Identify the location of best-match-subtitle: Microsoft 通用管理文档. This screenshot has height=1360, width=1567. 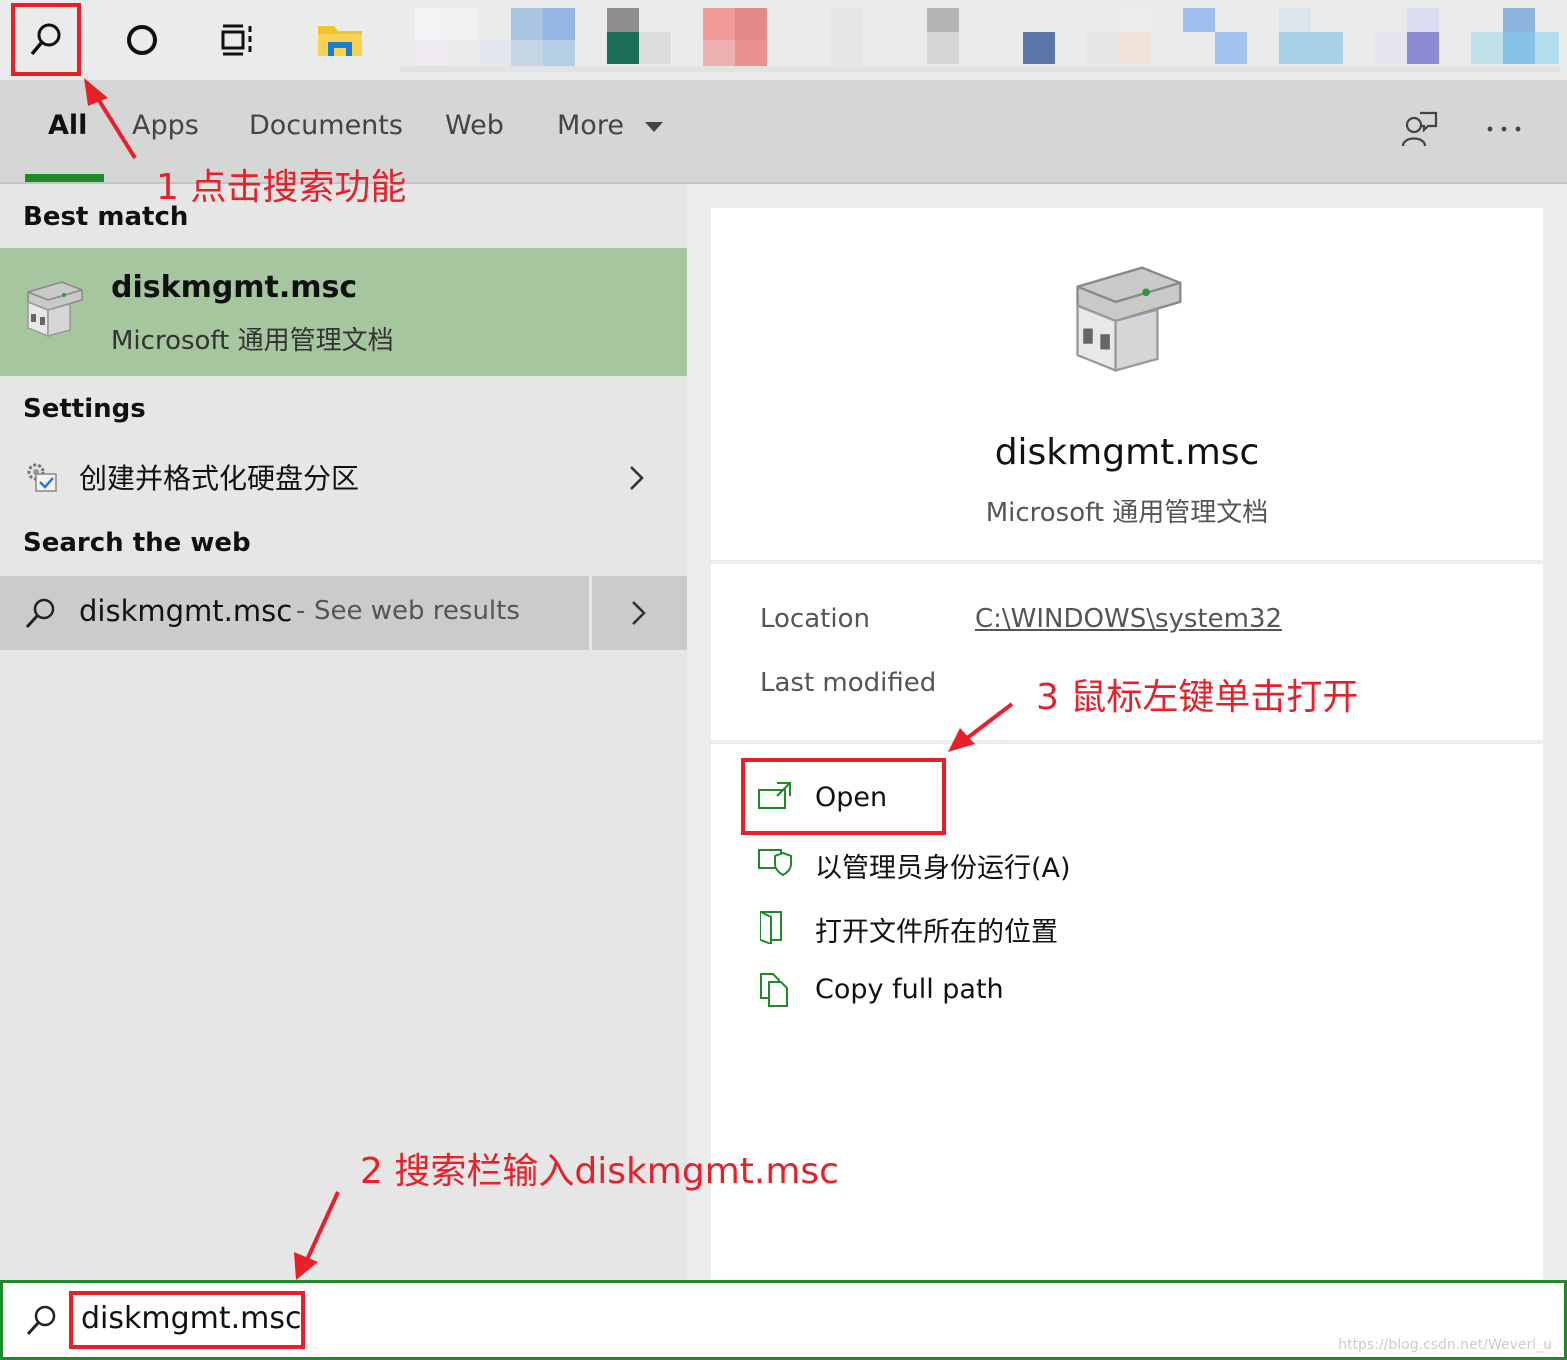
(252, 341).